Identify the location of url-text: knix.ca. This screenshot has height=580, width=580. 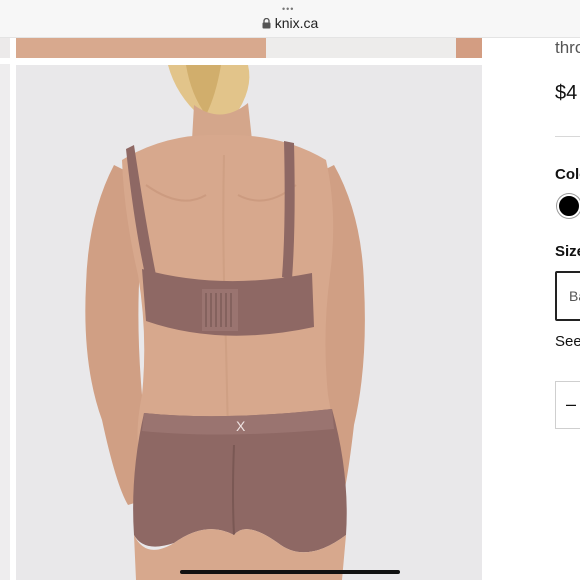
(296, 23).